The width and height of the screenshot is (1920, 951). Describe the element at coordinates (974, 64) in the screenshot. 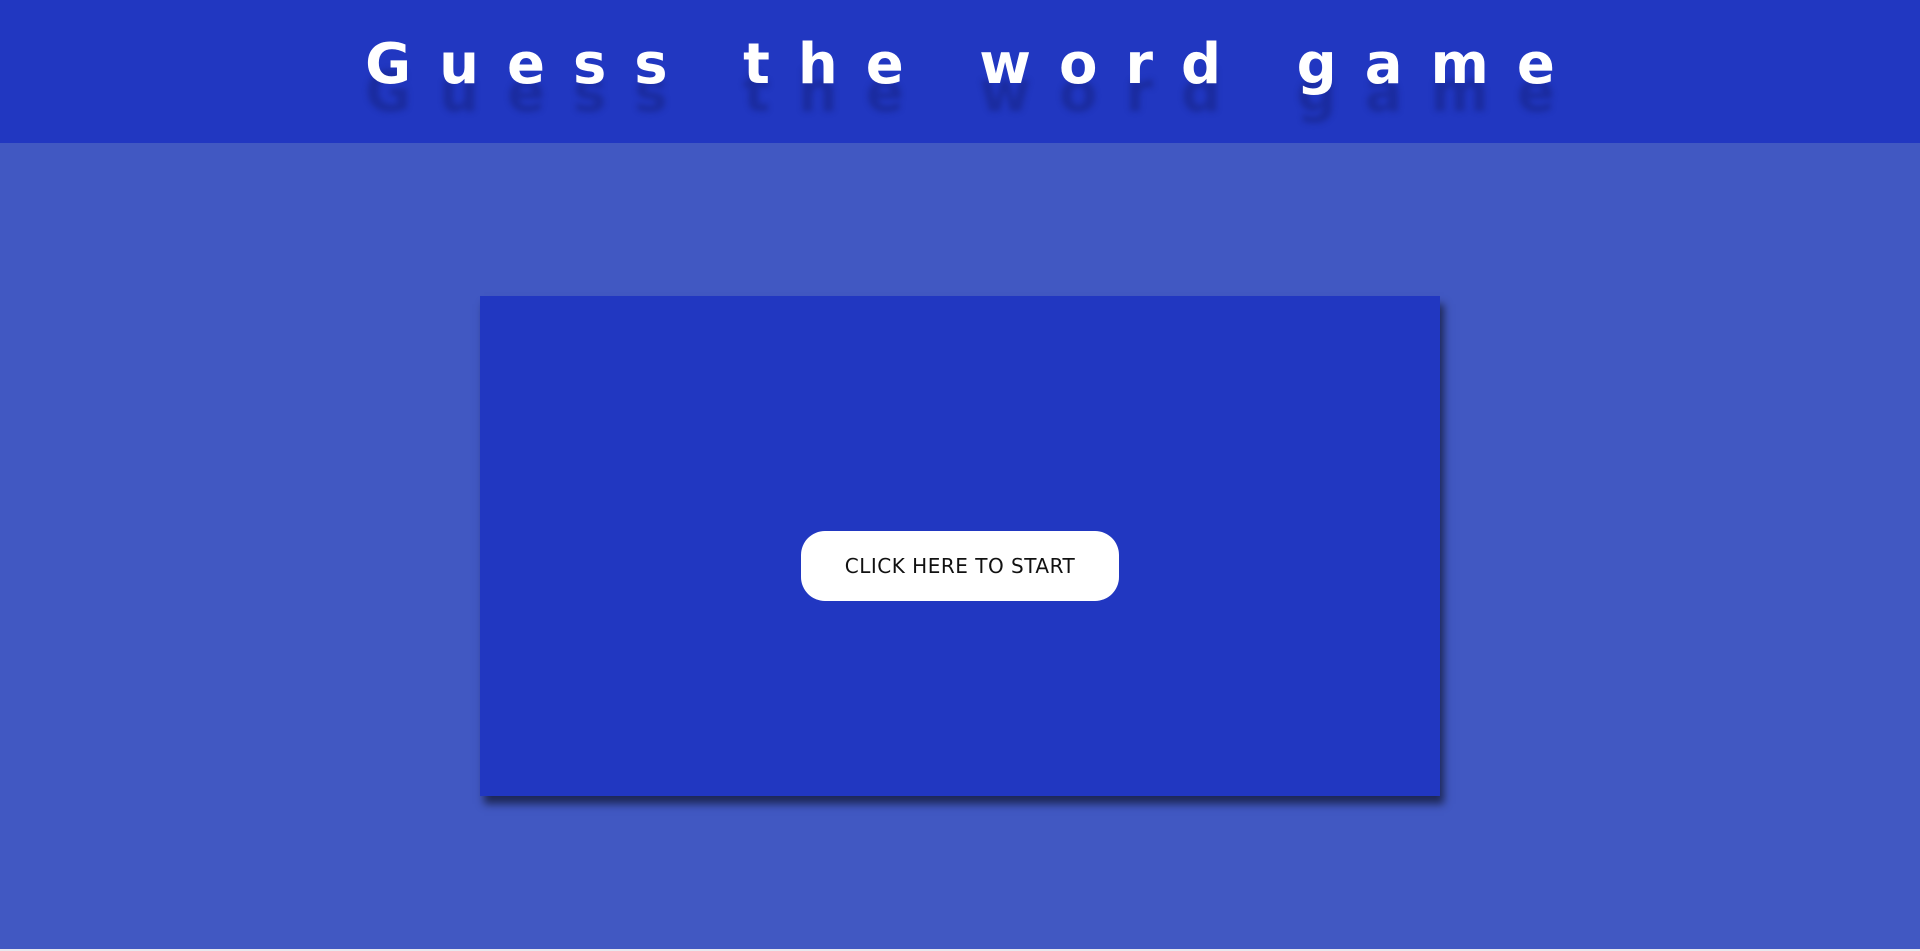

I see `page-title: Guess the word game` at that location.